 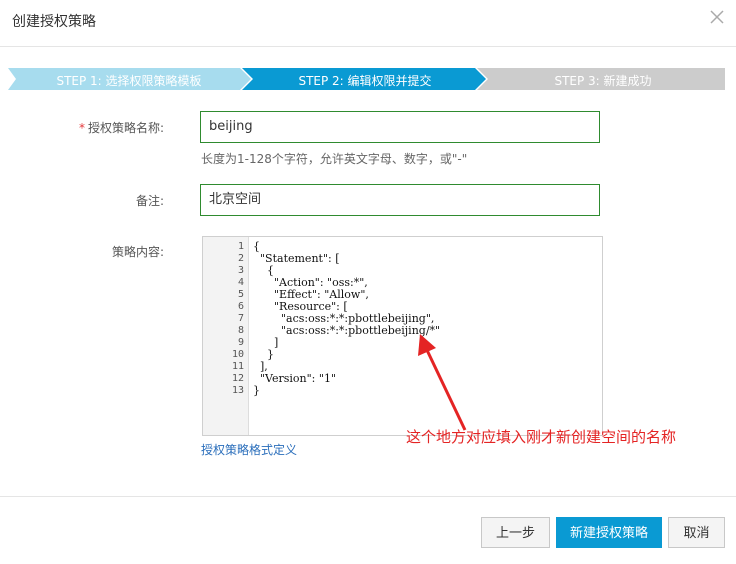 What do you see at coordinates (442, 382) in the screenshot?
I see `annotation-arrow-icon` at bounding box center [442, 382].